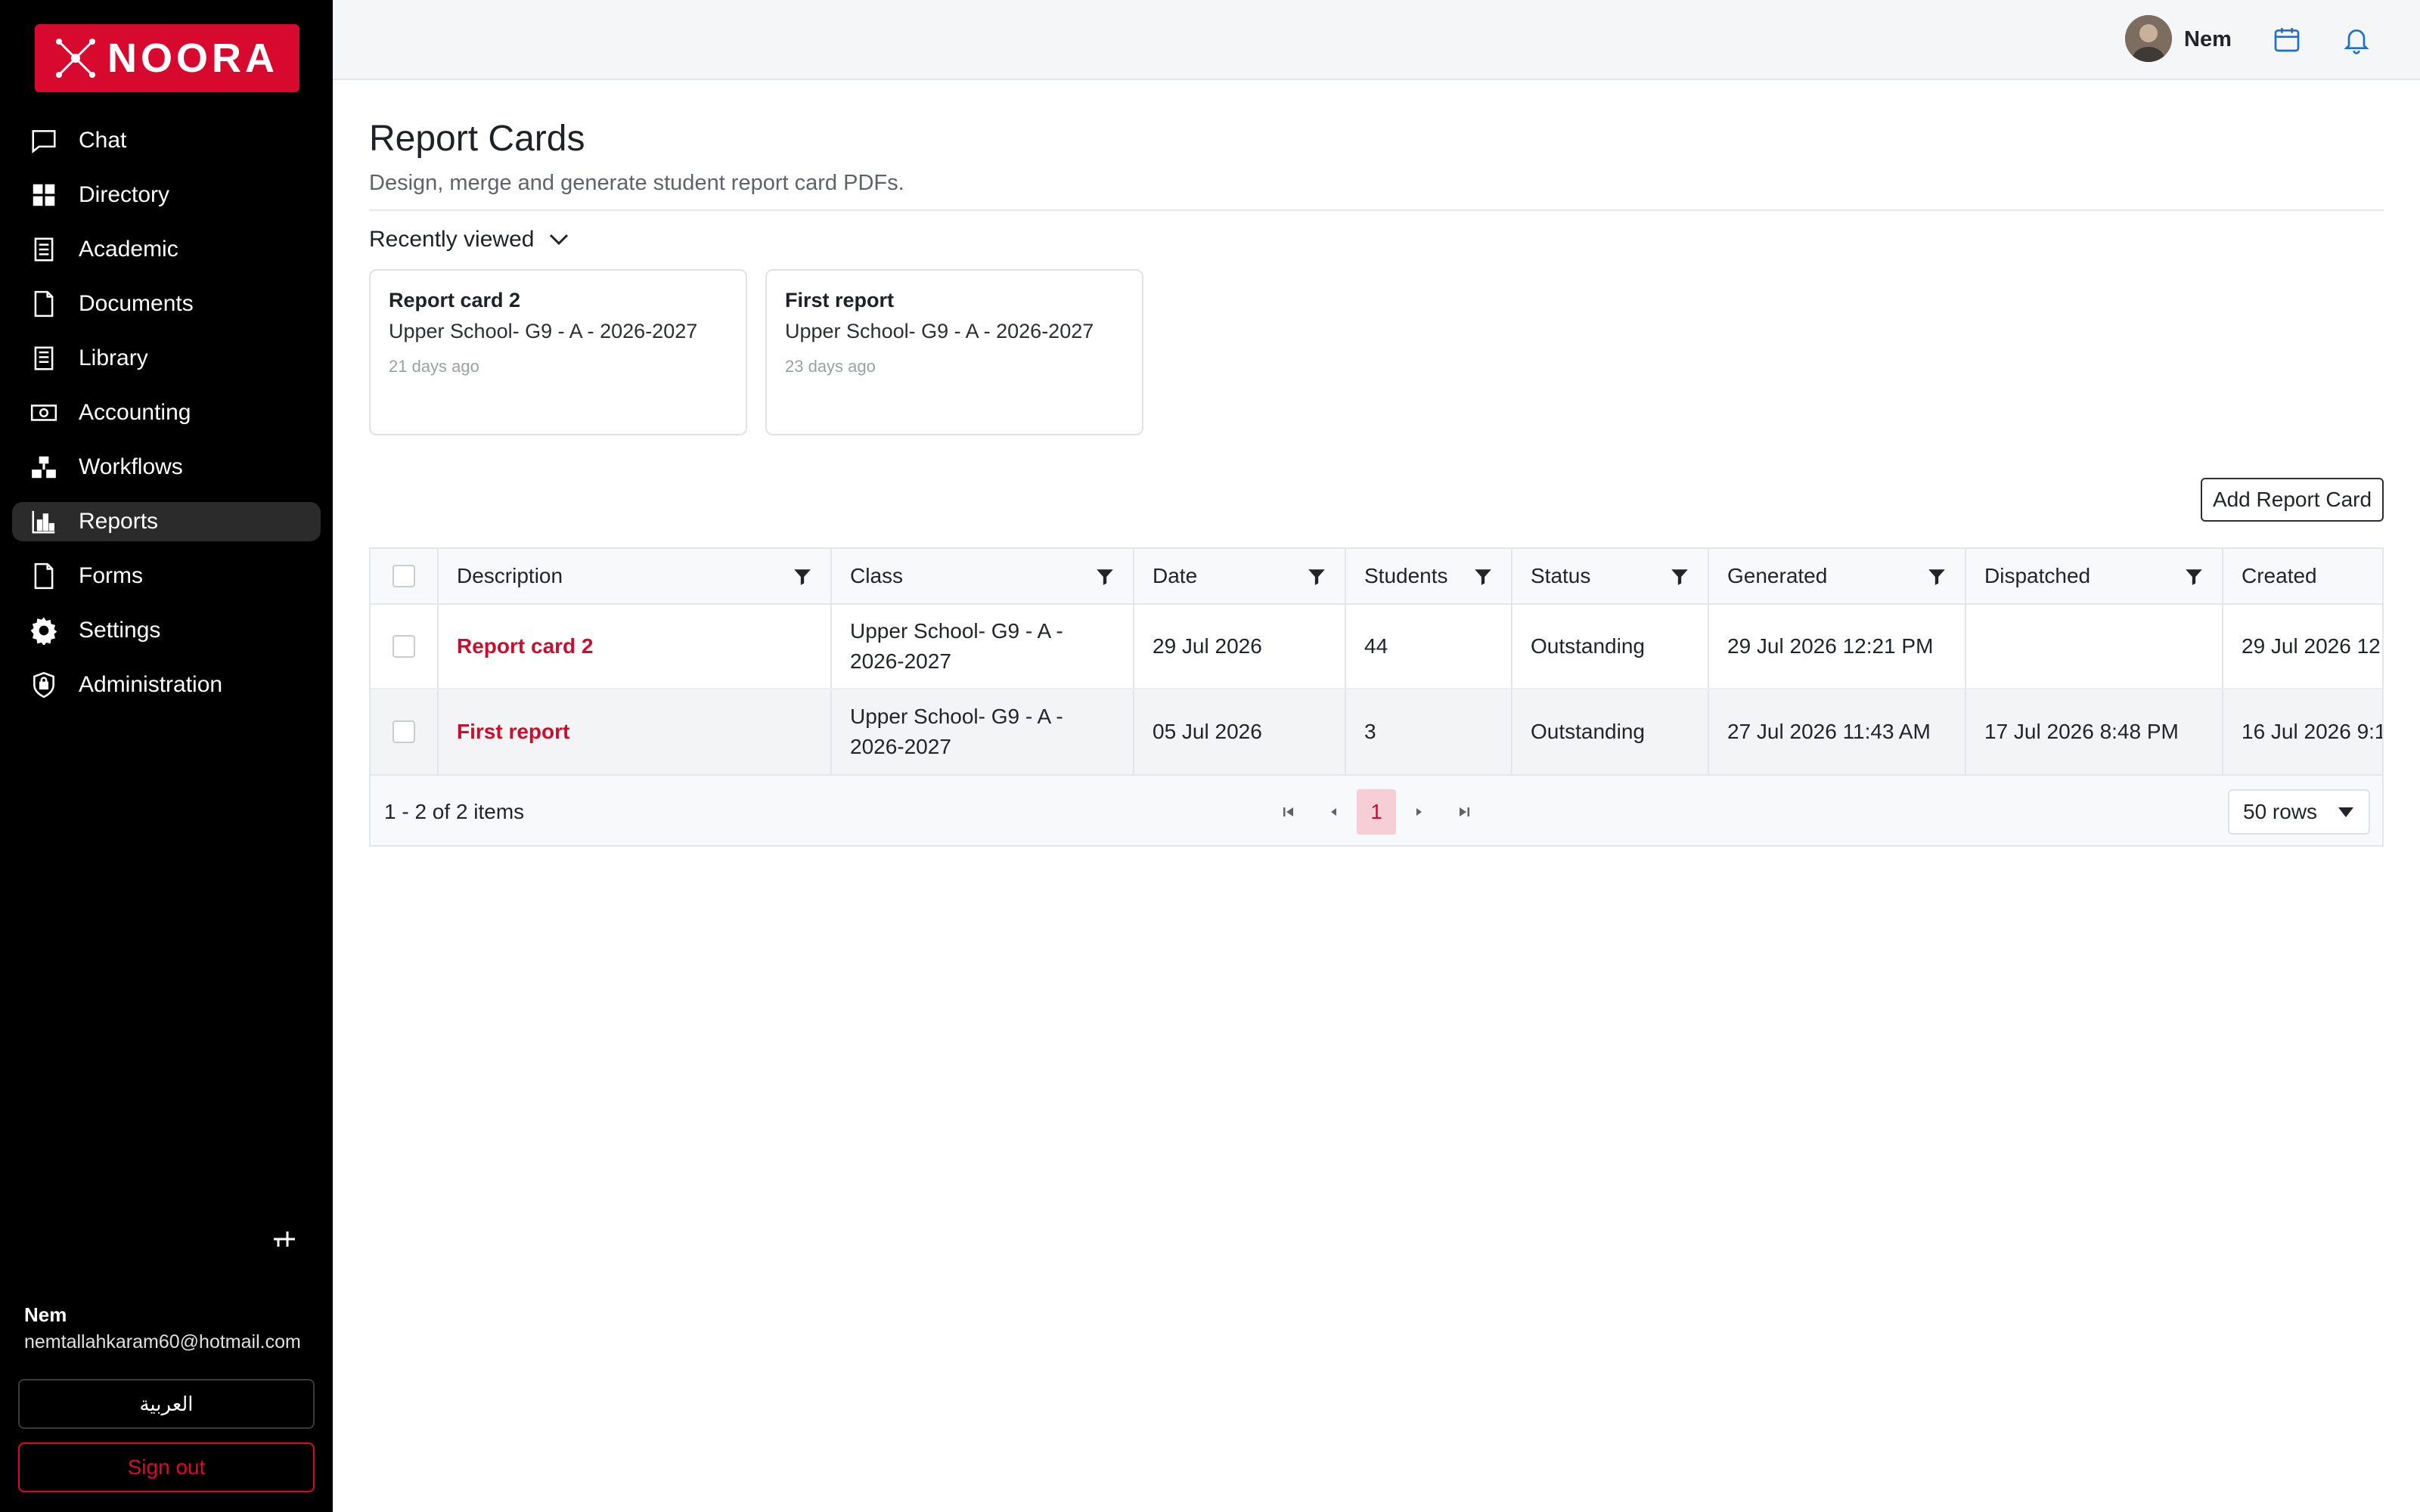 Image resolution: width=2420 pixels, height=1512 pixels. What do you see at coordinates (452, 240) in the screenshot?
I see `recently-viewed-label: Recently viewed` at bounding box center [452, 240].